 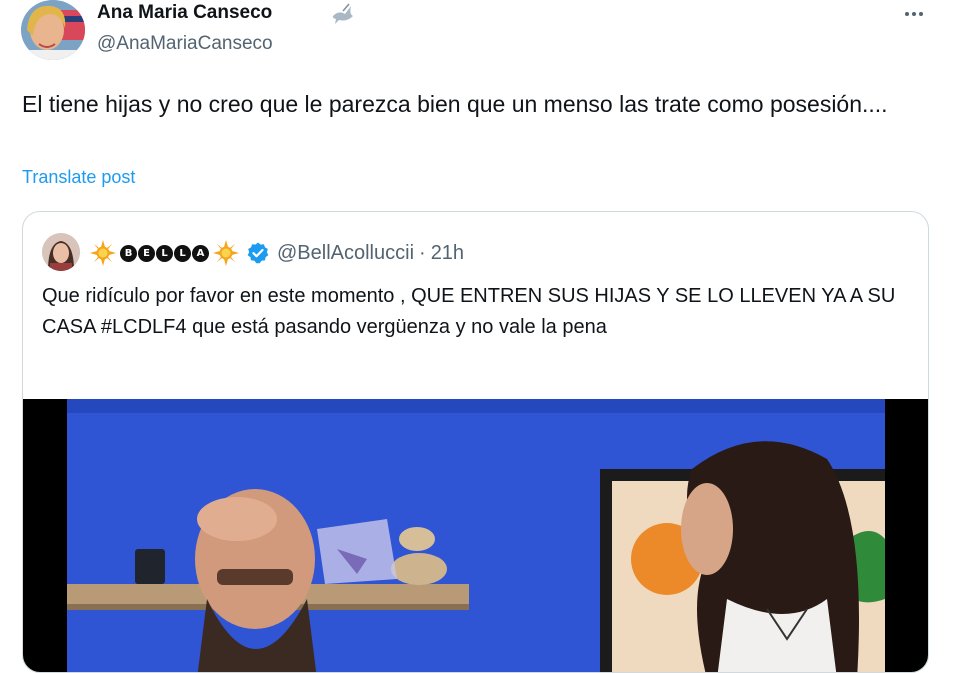 What do you see at coordinates (343, 14) in the screenshot?
I see `dove-icon` at bounding box center [343, 14].